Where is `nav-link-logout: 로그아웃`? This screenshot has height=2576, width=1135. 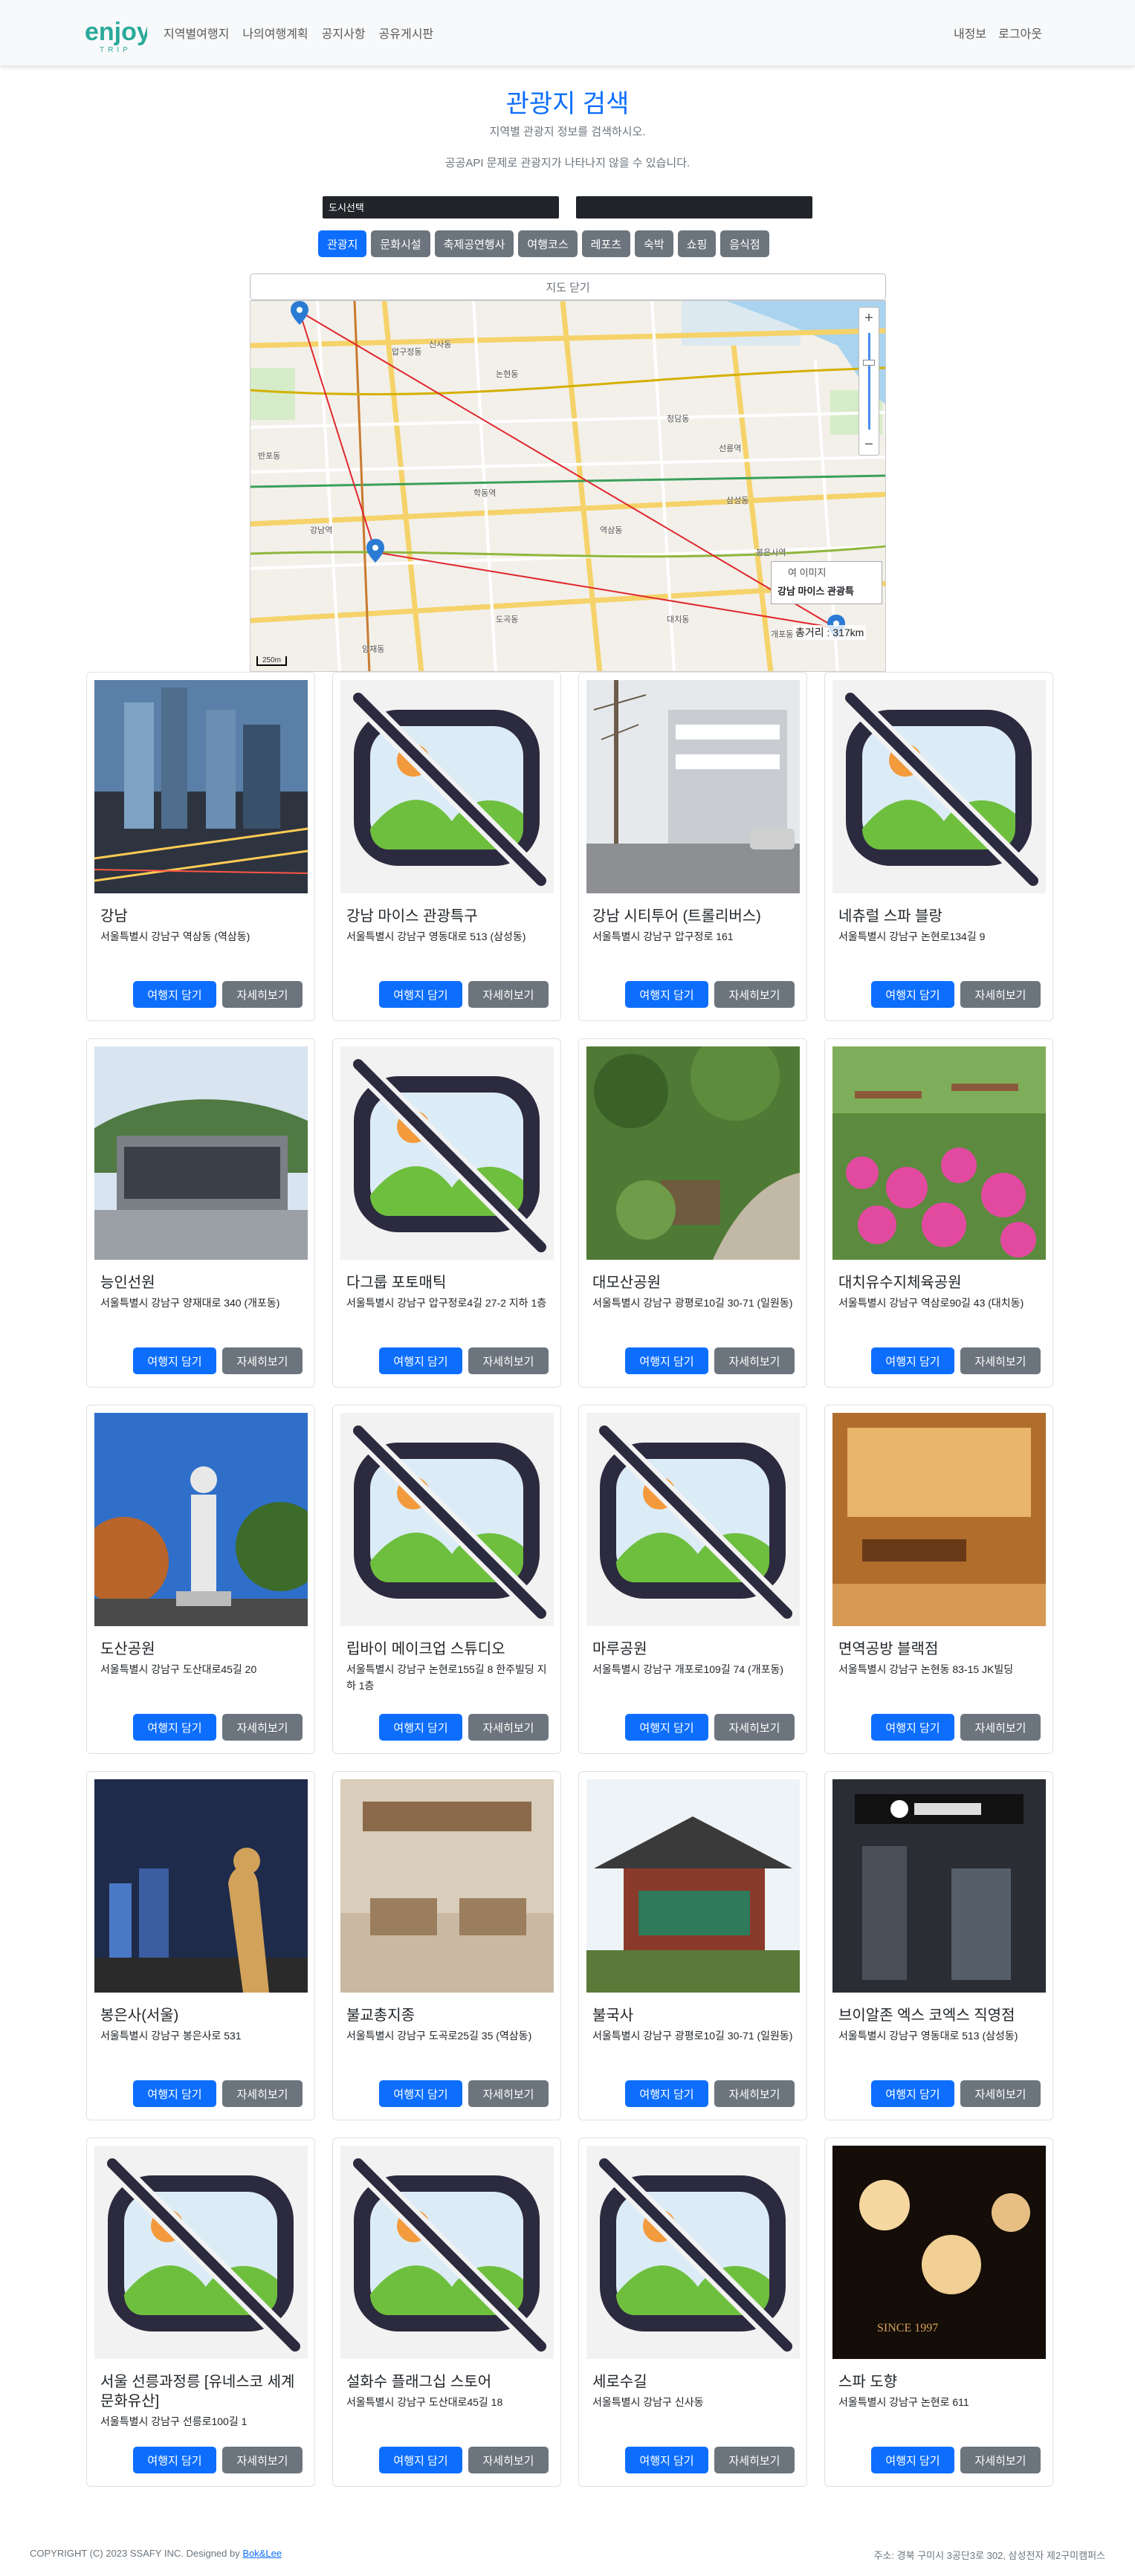
nav-link-logout: 로그아웃 is located at coordinates (1020, 33).